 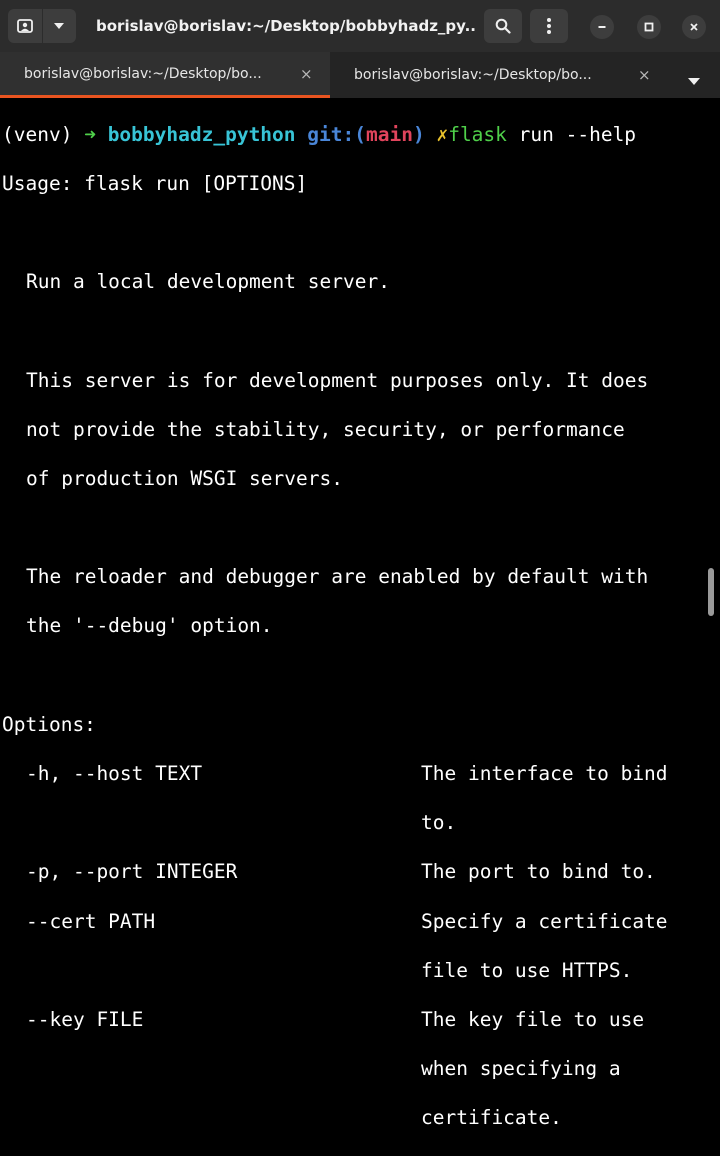 I want to click on option-desc: when specifying a, so click(x=521, y=1069).